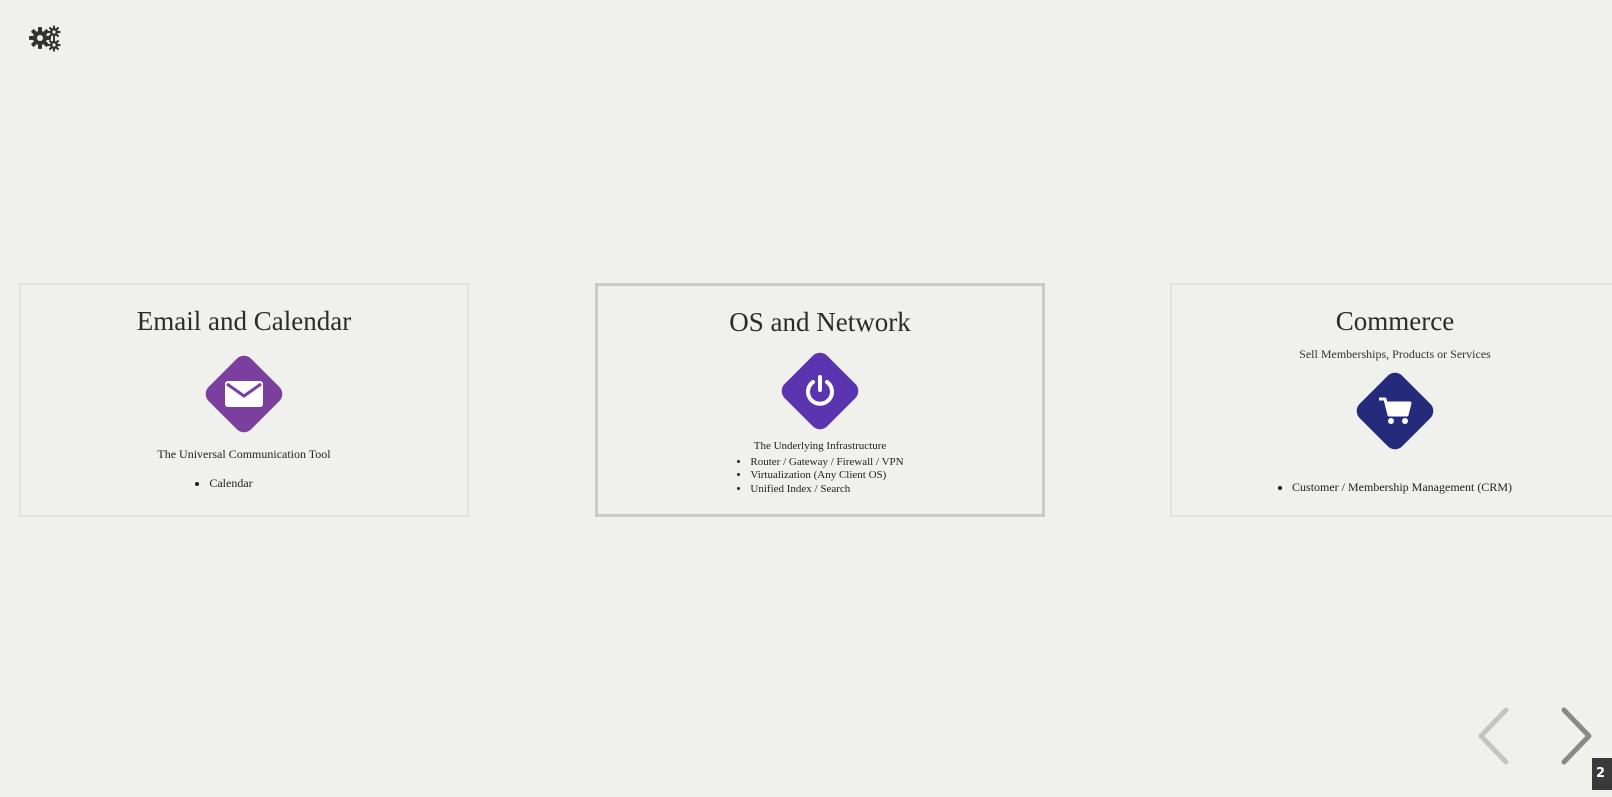 The width and height of the screenshot is (1612, 797). I want to click on feature-list: Calendar, so click(223, 483).